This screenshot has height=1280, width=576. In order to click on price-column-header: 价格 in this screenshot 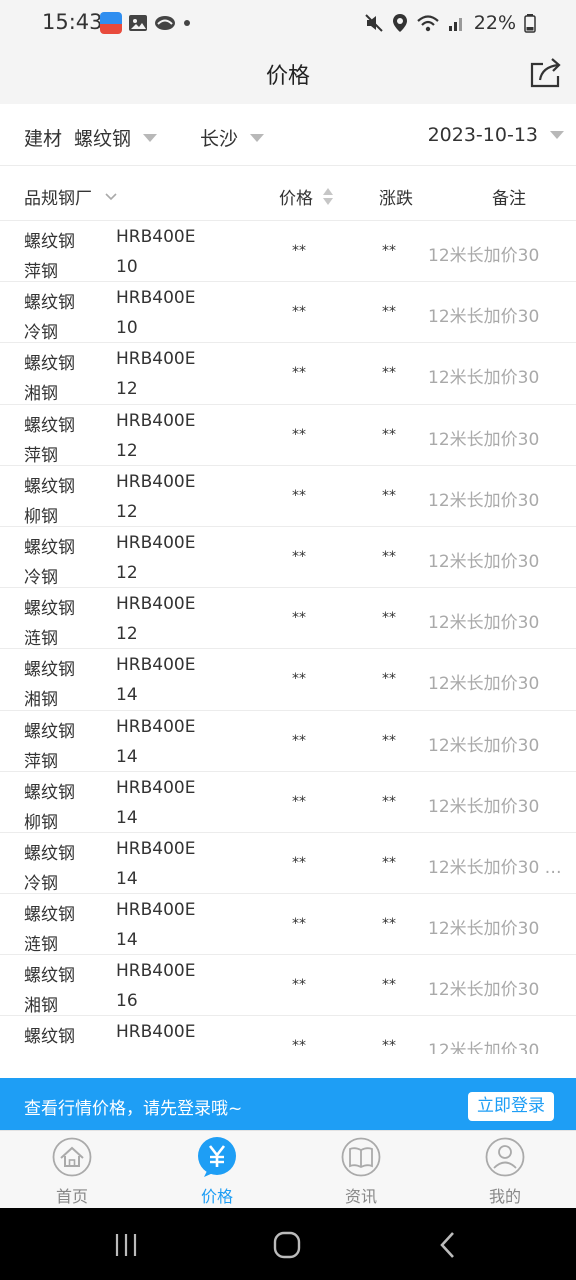, I will do `click(306, 196)`.